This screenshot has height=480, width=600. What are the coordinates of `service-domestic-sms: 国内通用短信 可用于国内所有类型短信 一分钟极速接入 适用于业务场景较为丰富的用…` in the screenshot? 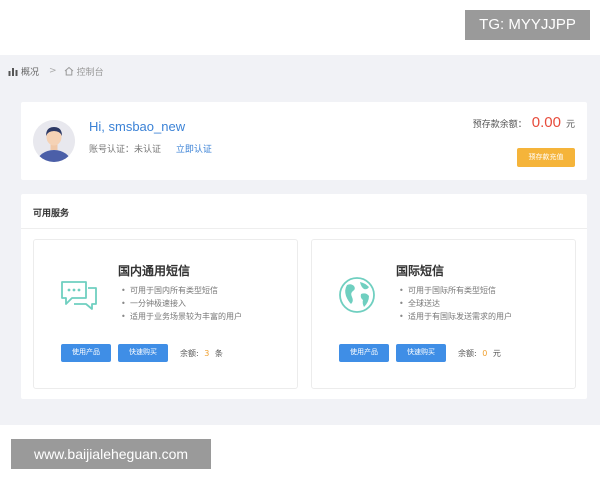 It's located at (165, 314).